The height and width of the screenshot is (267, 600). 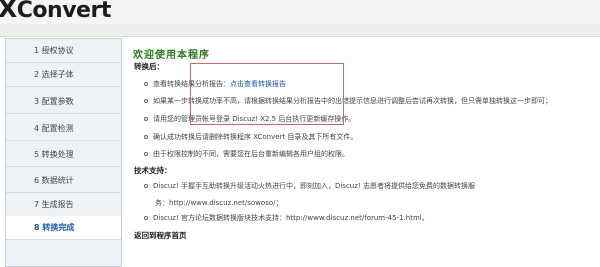 I want to click on sidebar-item-step-2: 2 选择子体, so click(x=63, y=75).